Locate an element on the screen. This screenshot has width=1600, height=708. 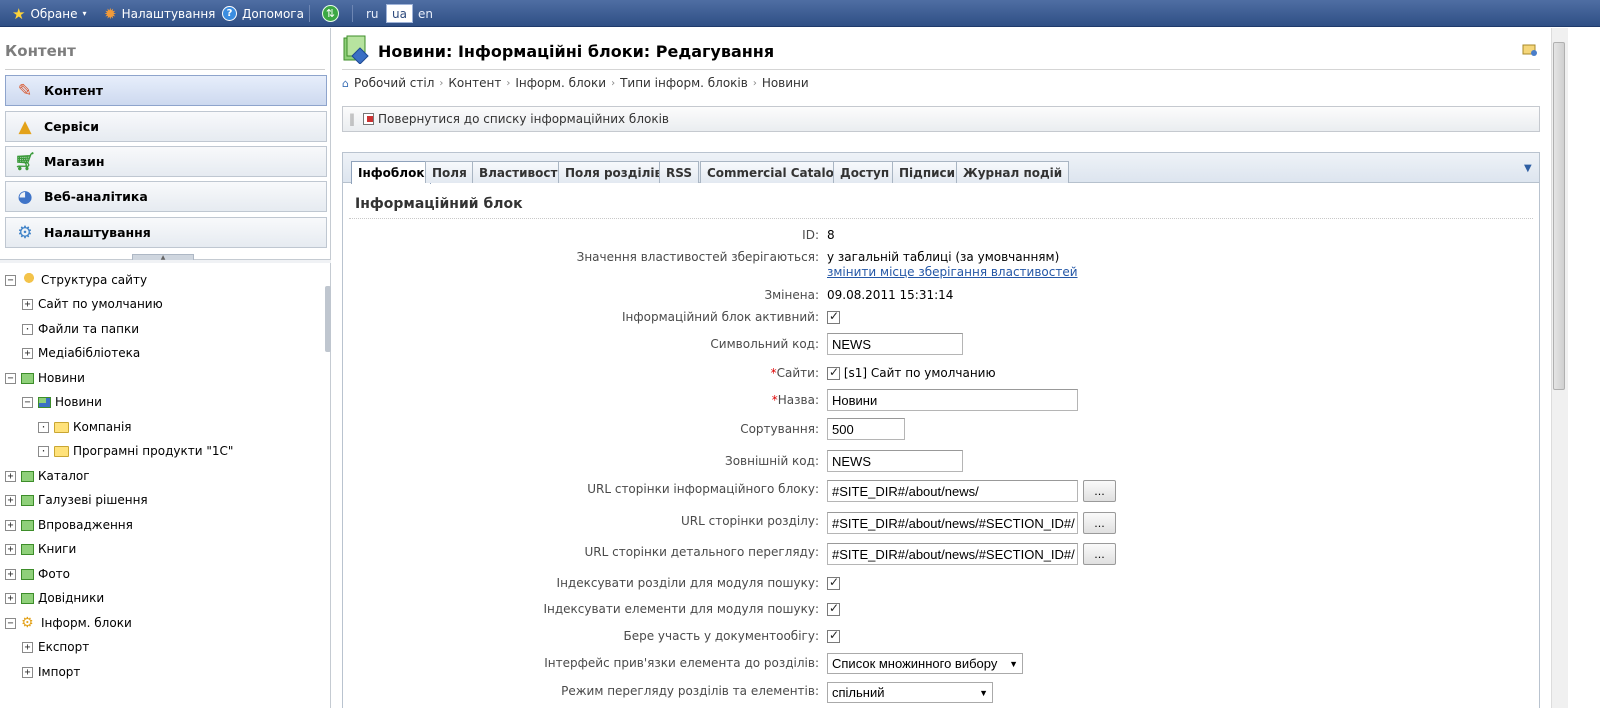
help-link: ? Допомога is located at coordinates (263, 13).